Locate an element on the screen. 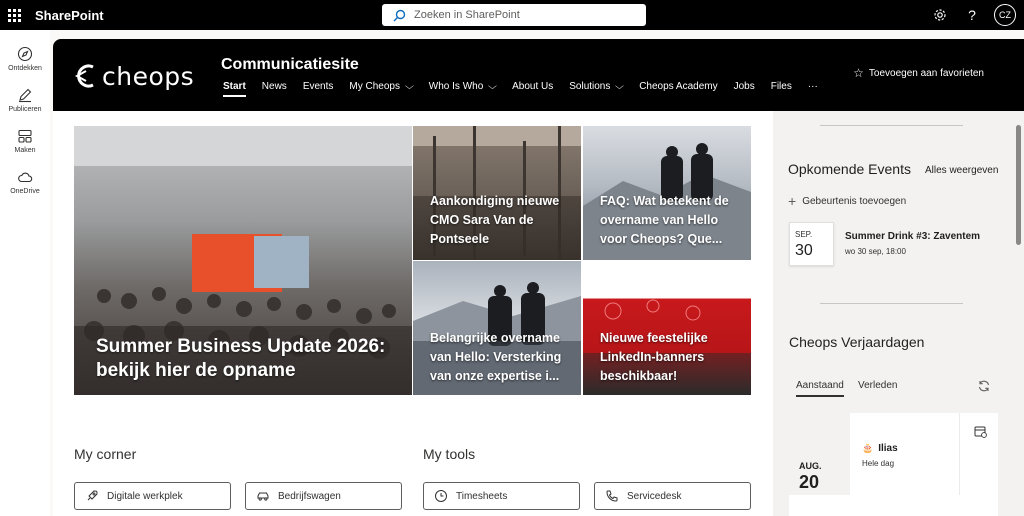  appbar-item-discover: Ontdekken is located at coordinates (25, 59).